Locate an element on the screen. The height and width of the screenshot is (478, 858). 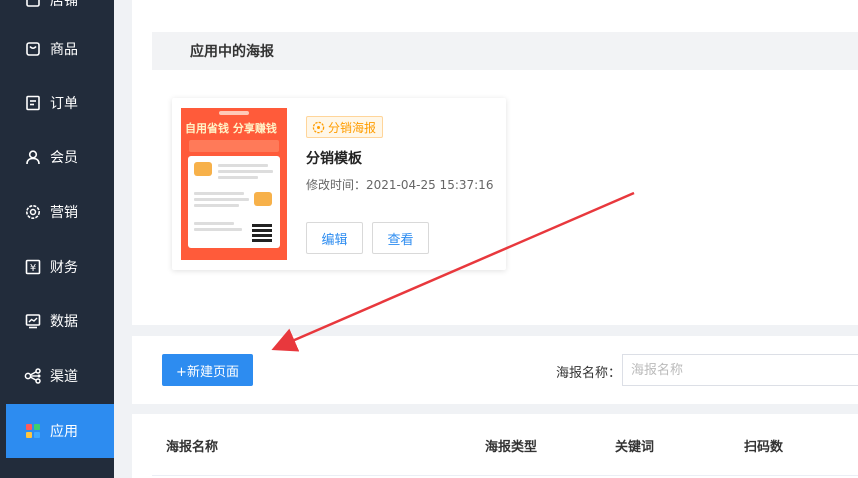
view-button: 查看 is located at coordinates (400, 238).